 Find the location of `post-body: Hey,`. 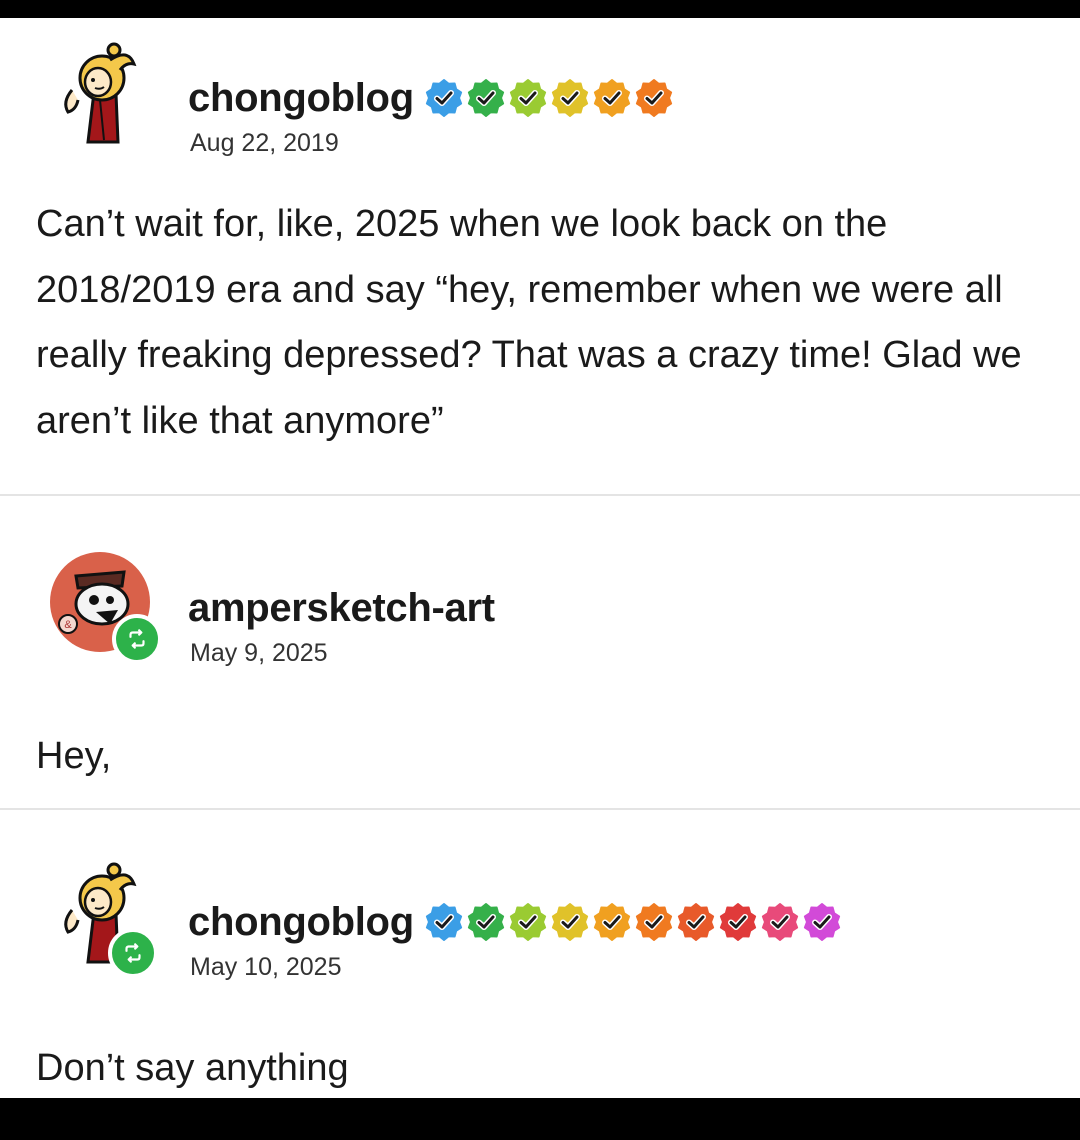

post-body: Hey, is located at coordinates (74, 756).